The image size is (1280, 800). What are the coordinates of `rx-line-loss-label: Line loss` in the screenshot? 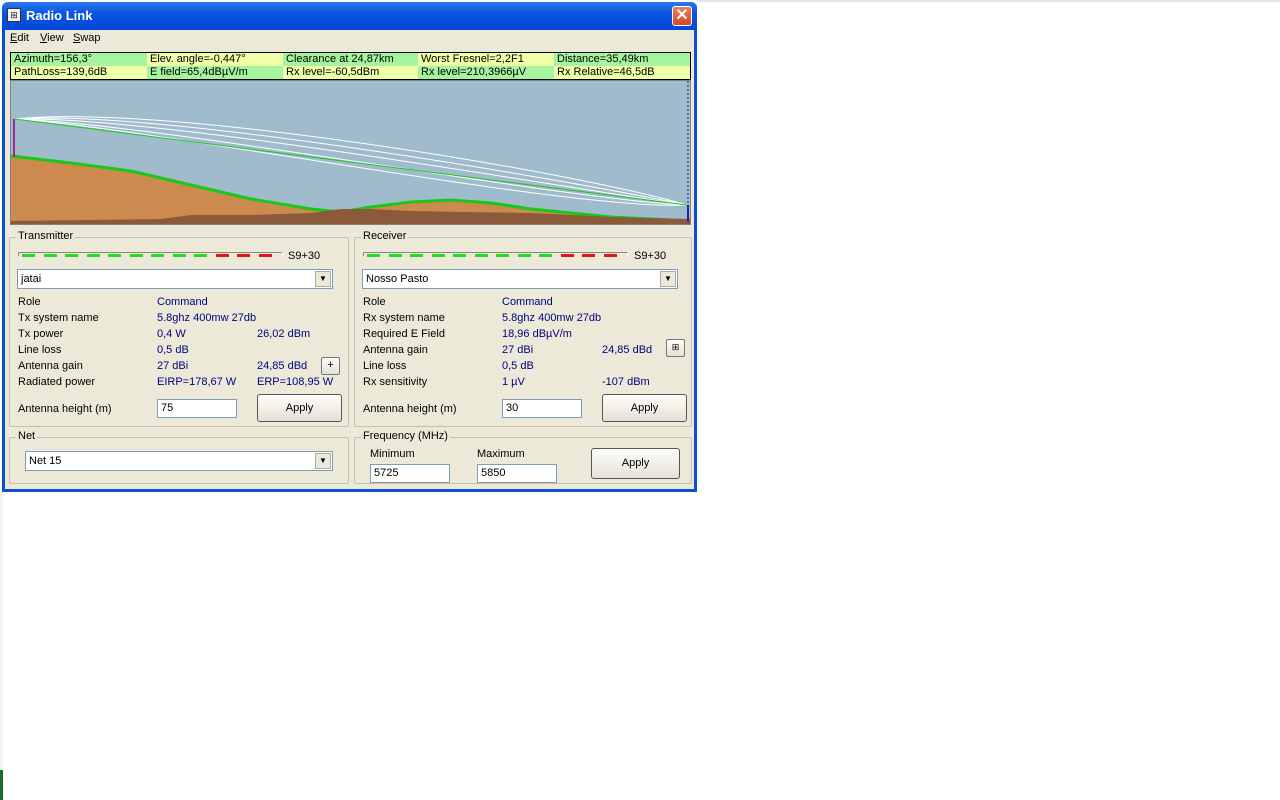 It's located at (385, 366).